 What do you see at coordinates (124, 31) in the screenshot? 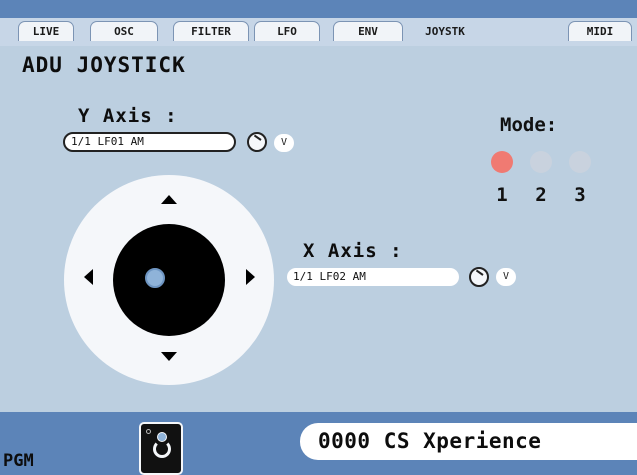
I see `tab-osc: OSC` at bounding box center [124, 31].